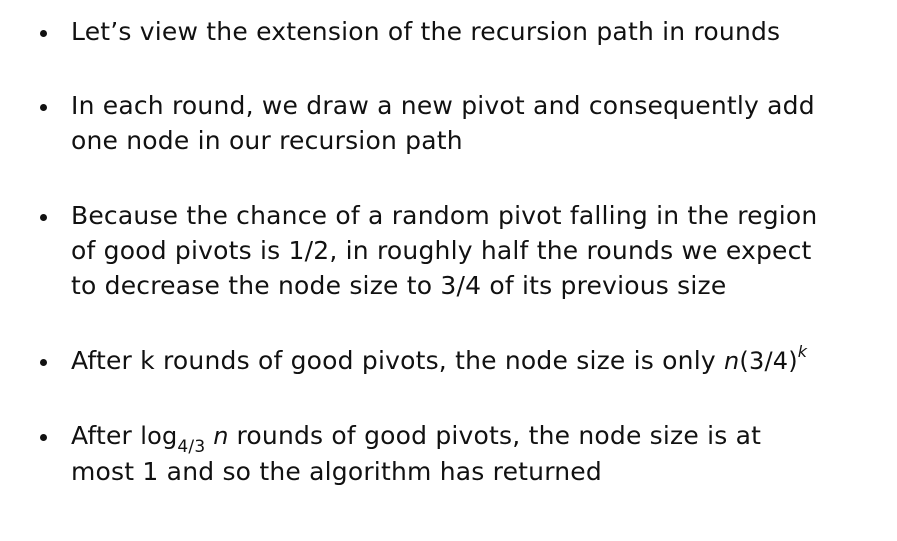  I want to click on math-base: (3/4), so click(768, 361).